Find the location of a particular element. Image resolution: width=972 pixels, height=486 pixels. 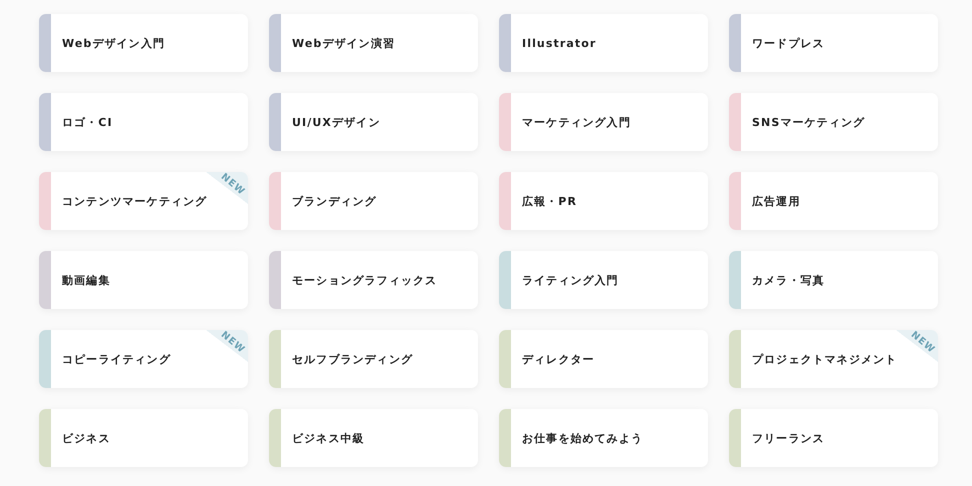

course-card: マーケティング入門 is located at coordinates (603, 122).